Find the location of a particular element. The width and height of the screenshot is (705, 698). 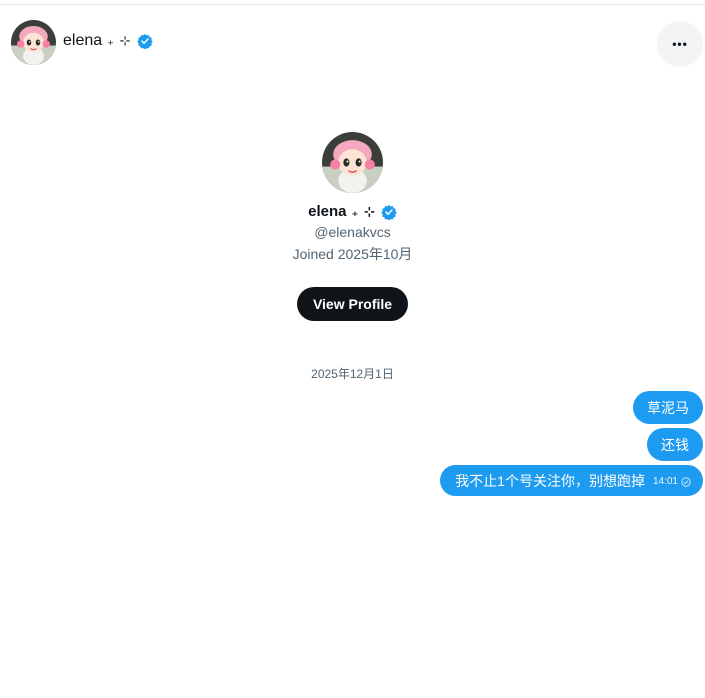

more-options-button: ••• is located at coordinates (680, 44).